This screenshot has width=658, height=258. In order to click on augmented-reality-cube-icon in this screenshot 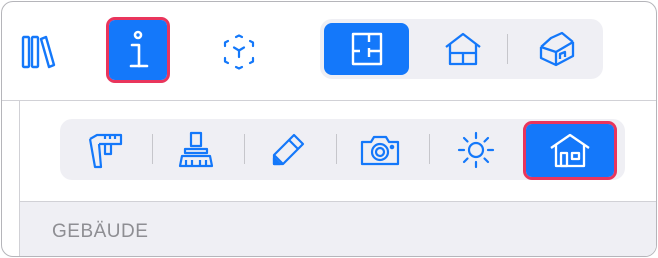, I will do `click(239, 52)`.